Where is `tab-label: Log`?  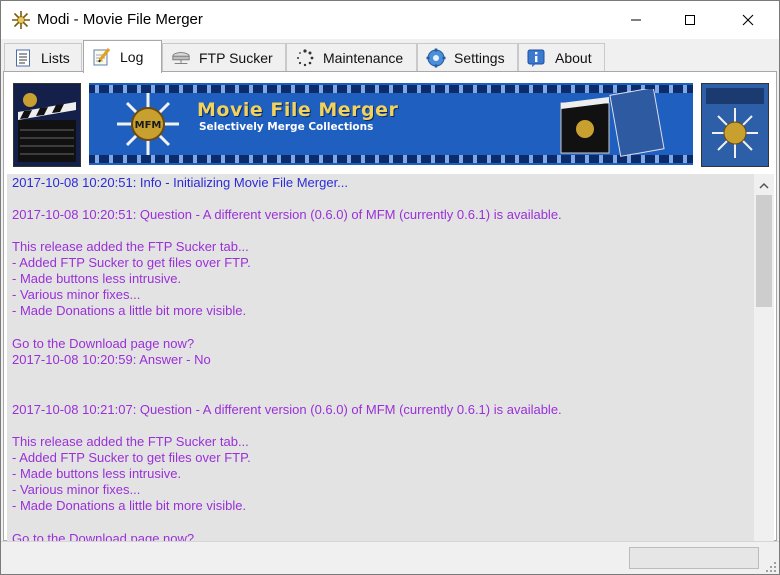
tab-label: Log is located at coordinates (132, 57).